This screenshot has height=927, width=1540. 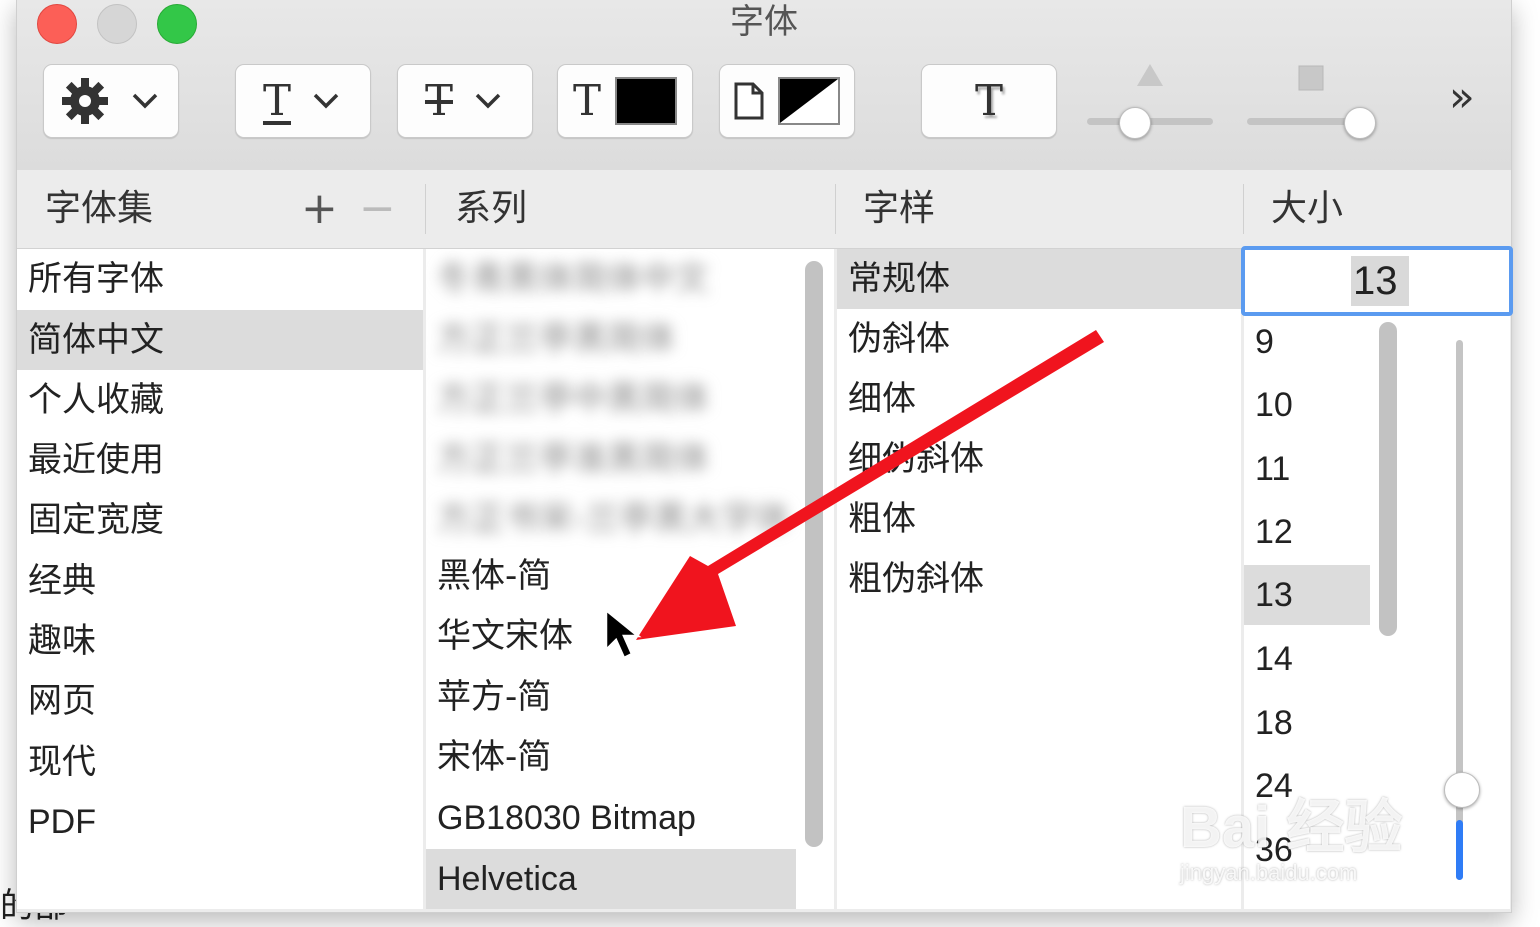 I want to click on size-input-value: 13, so click(x=1375, y=281).